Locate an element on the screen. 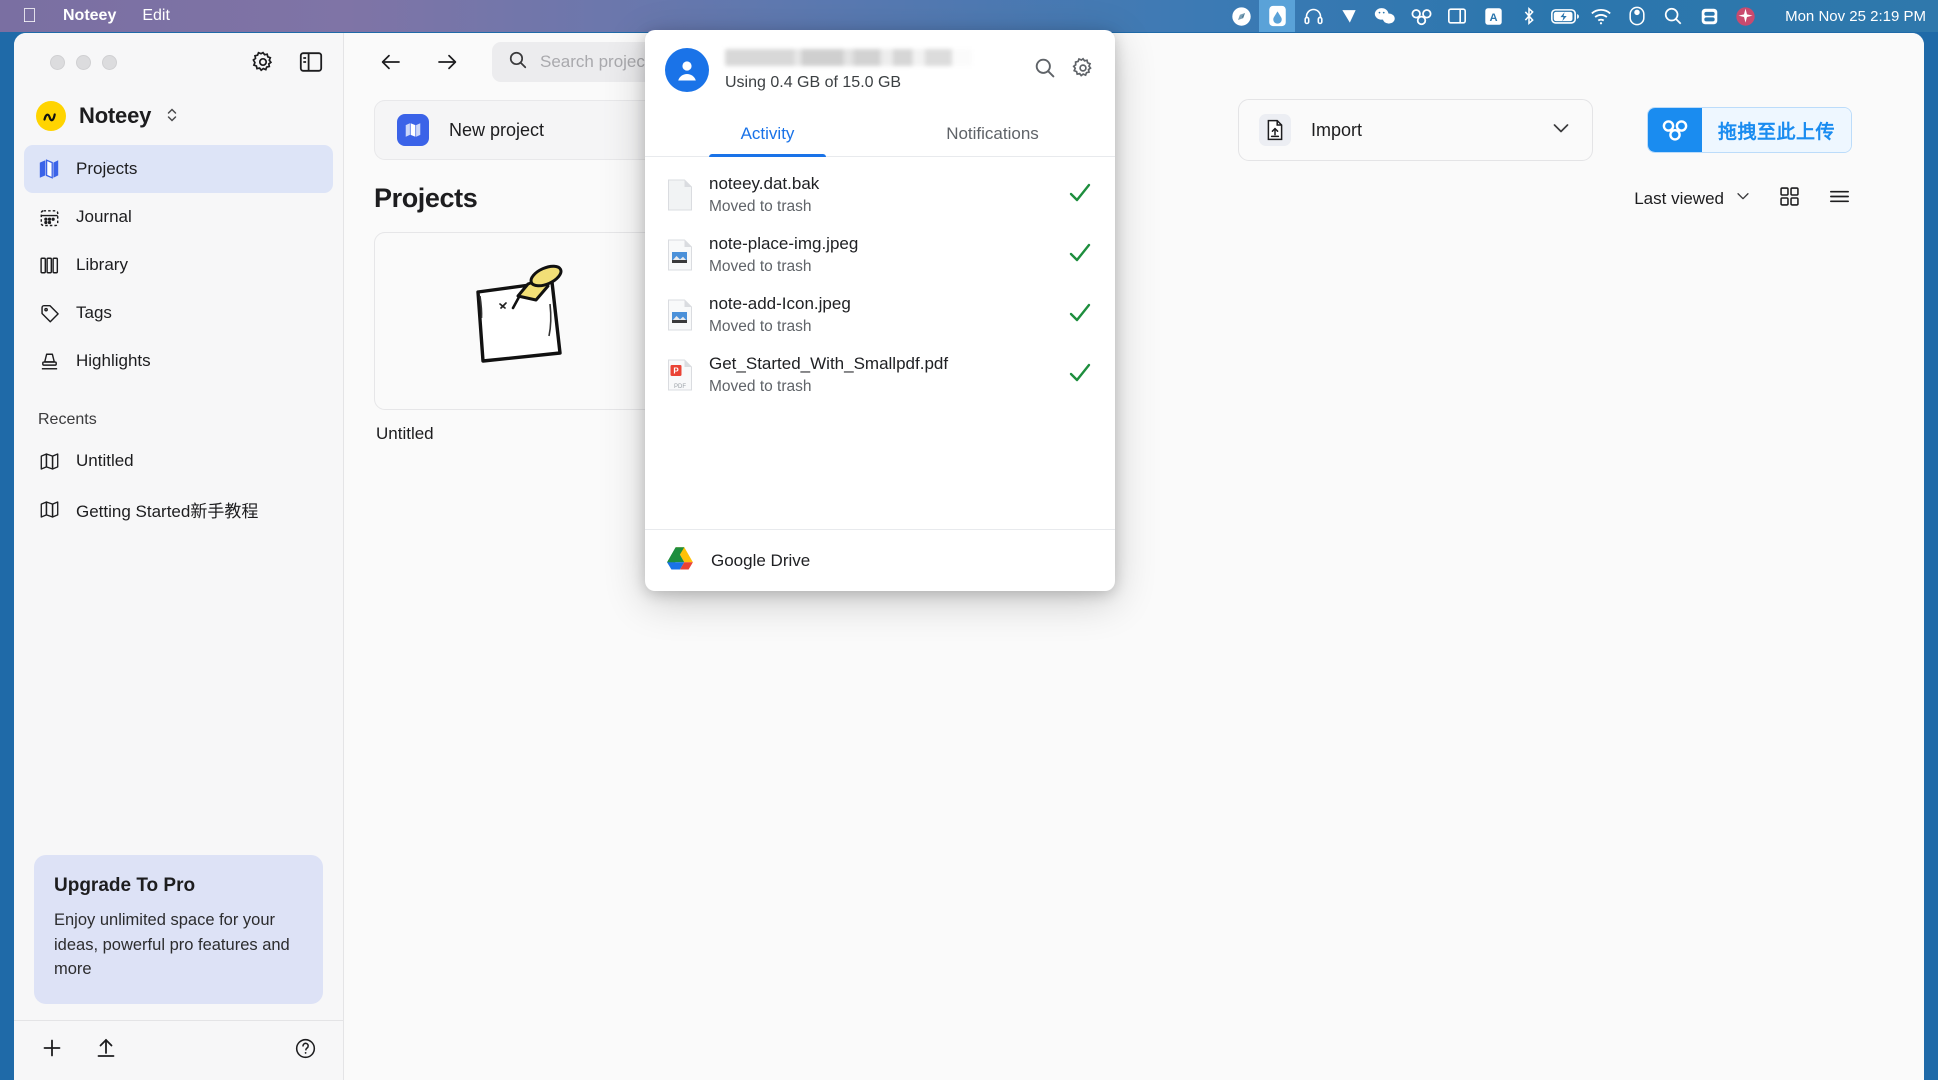  tab-notifications: Notifications is located at coordinates (992, 133).